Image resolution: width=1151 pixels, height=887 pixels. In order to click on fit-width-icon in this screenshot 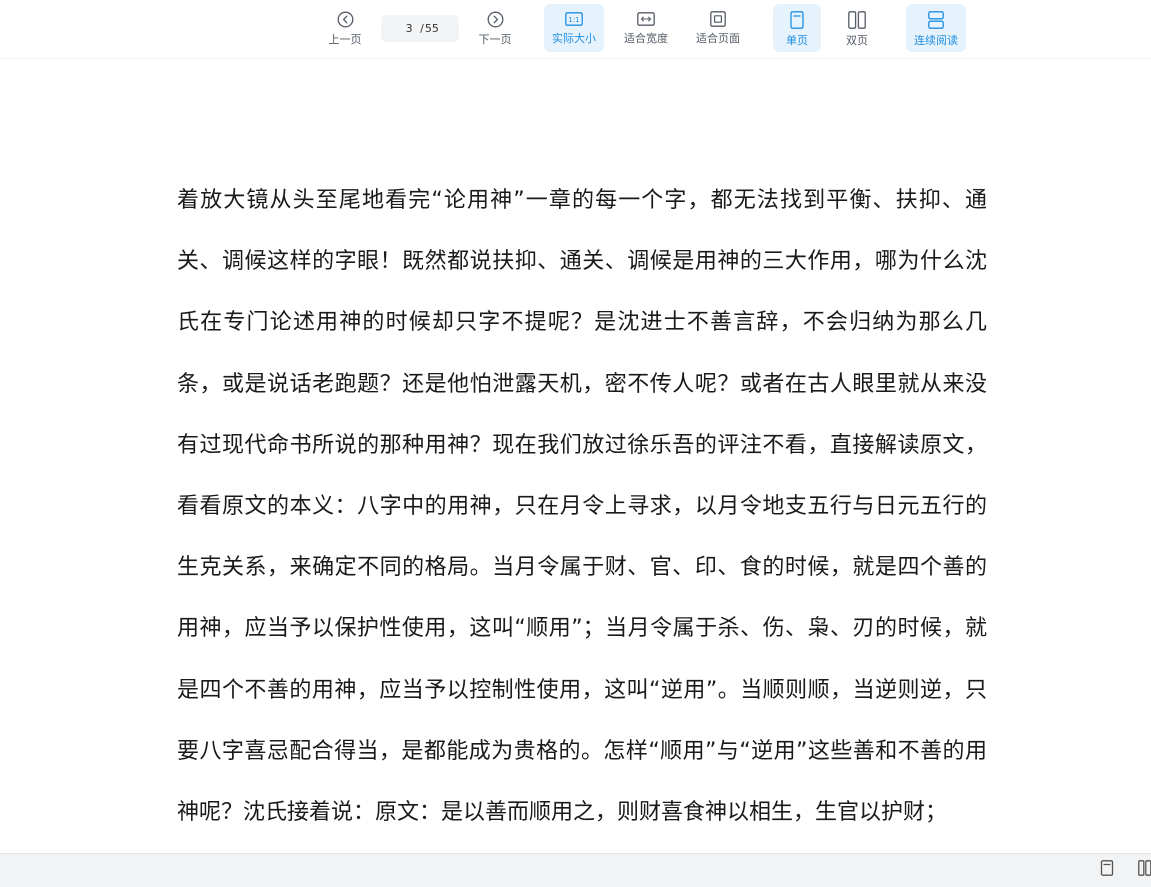, I will do `click(646, 19)`.